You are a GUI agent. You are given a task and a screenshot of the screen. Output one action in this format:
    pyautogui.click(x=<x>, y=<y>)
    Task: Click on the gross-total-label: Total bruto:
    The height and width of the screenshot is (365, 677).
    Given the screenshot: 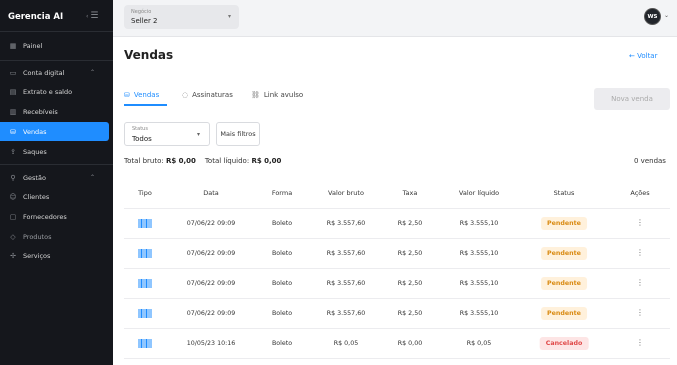 What is the action you would take?
    pyautogui.click(x=144, y=161)
    